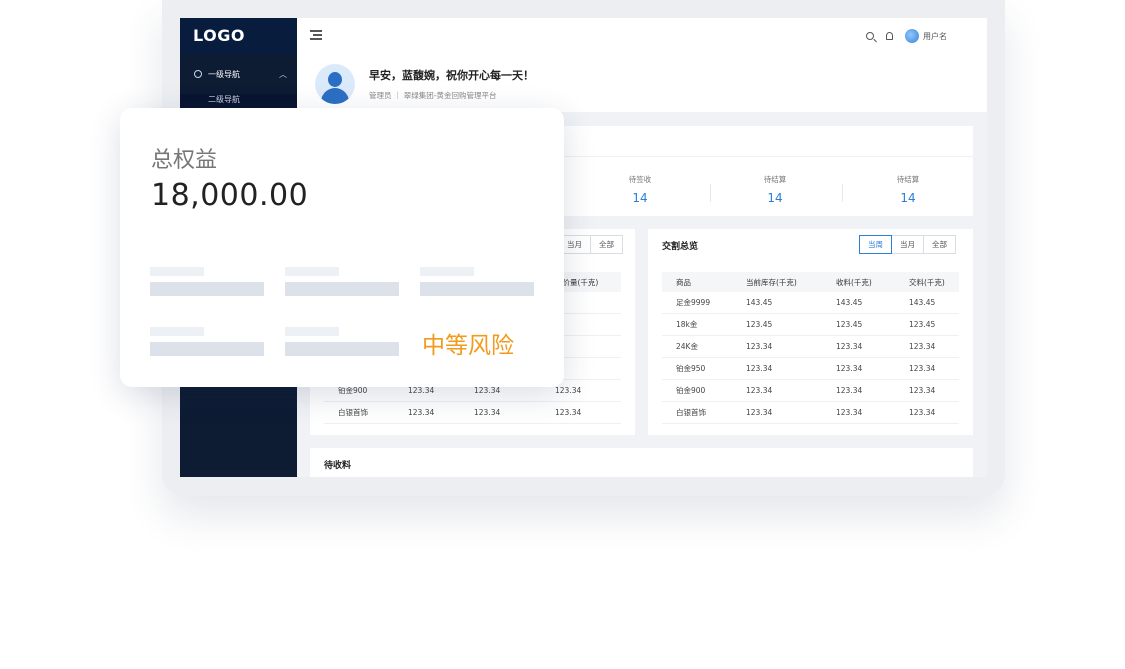  Describe the element at coordinates (230, 195) in the screenshot. I see `equity-value: 18,000.00` at that location.